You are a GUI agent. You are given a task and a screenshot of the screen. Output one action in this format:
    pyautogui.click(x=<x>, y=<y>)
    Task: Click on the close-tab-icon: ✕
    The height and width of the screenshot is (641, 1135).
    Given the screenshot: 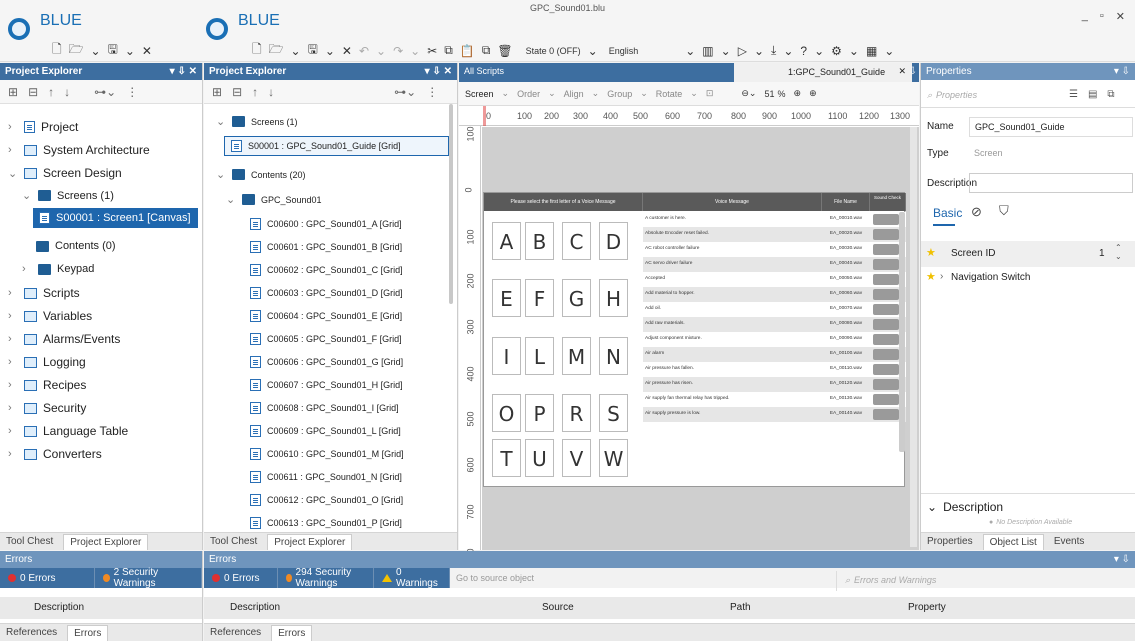 What is the action you would take?
    pyautogui.click(x=902, y=71)
    